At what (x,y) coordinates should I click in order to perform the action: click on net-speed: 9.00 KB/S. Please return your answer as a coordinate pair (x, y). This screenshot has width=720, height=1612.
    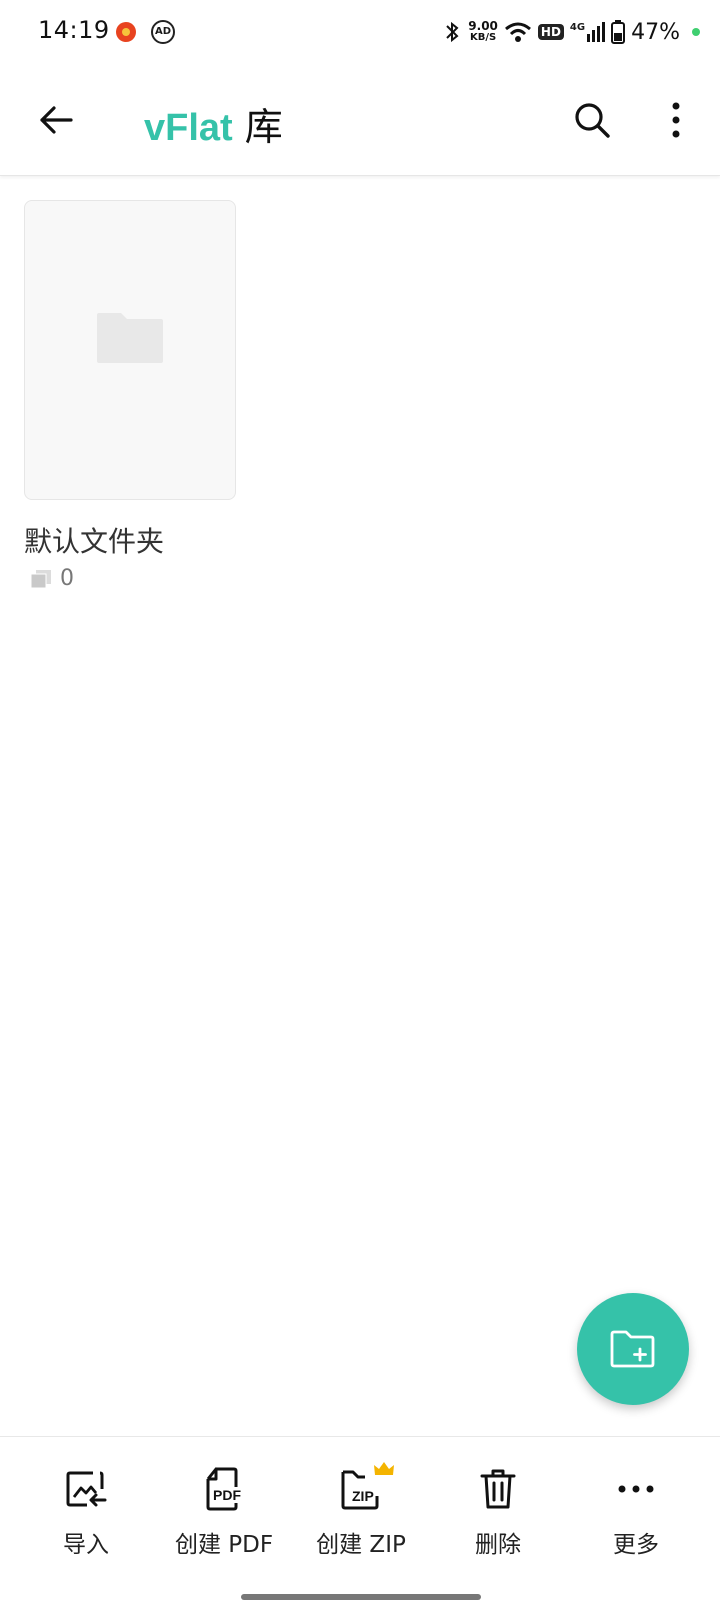
    Looking at the image, I should click on (483, 31).